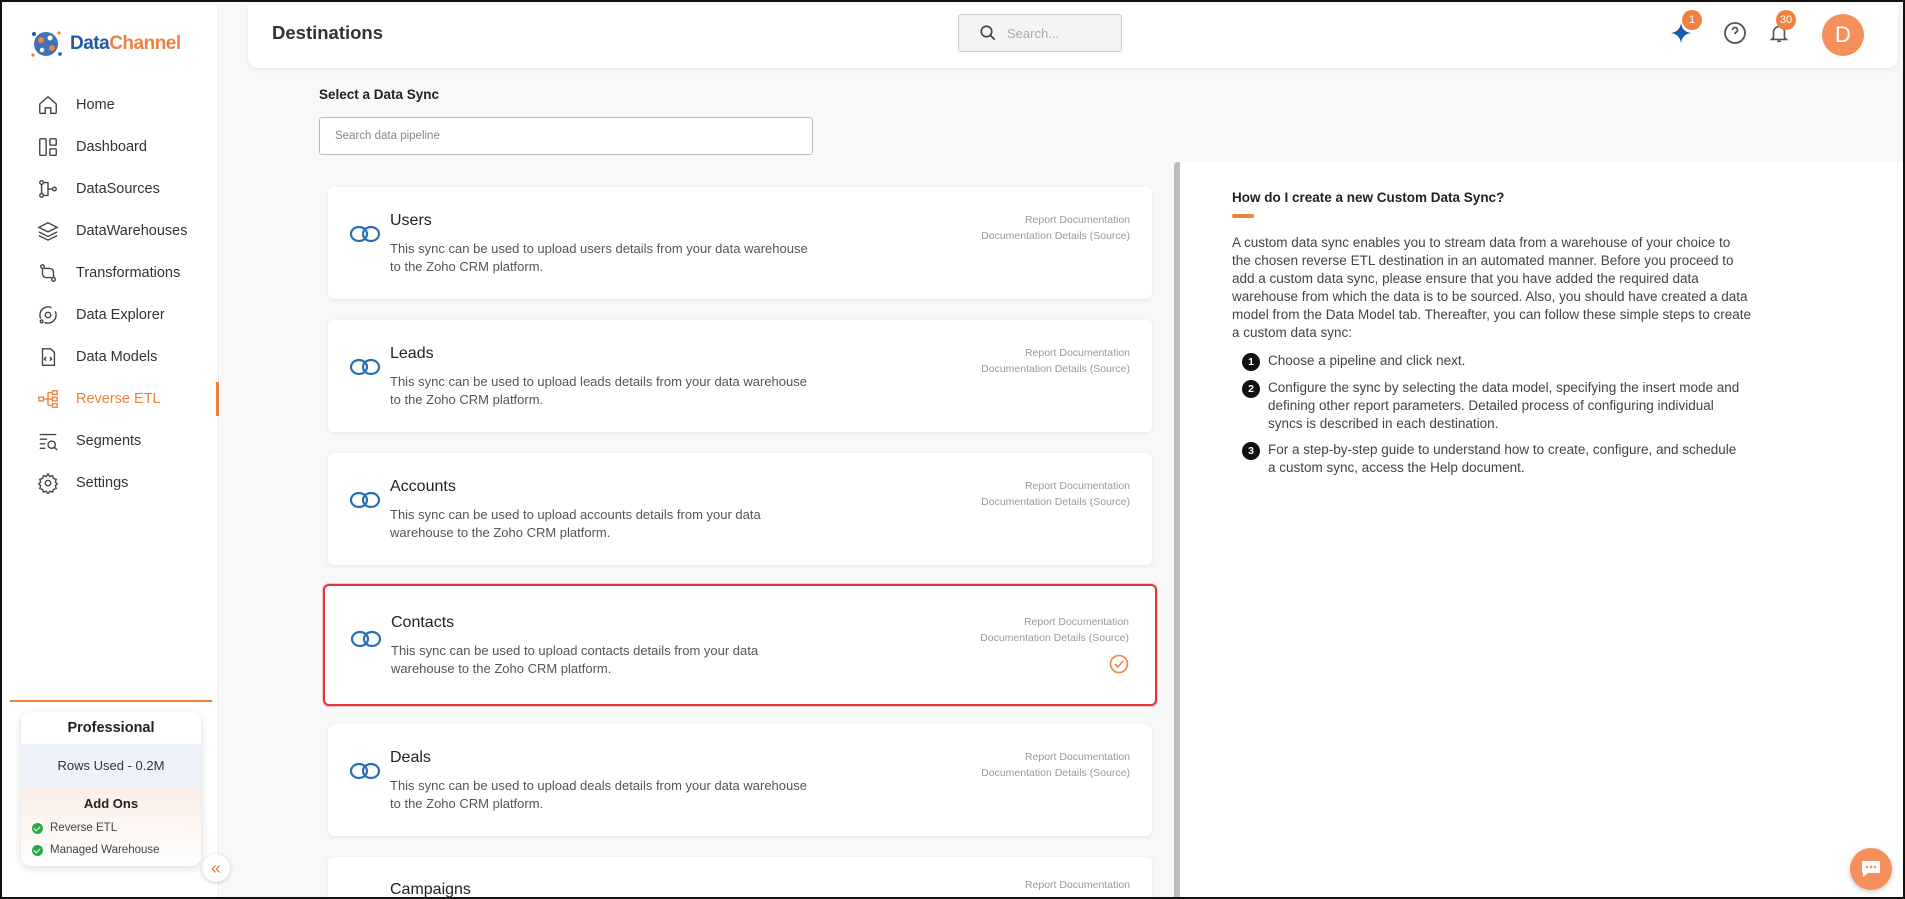 The width and height of the screenshot is (1905, 899). Describe the element at coordinates (118, 189) in the screenshot. I see `sidebar-item-label: DataSources` at that location.